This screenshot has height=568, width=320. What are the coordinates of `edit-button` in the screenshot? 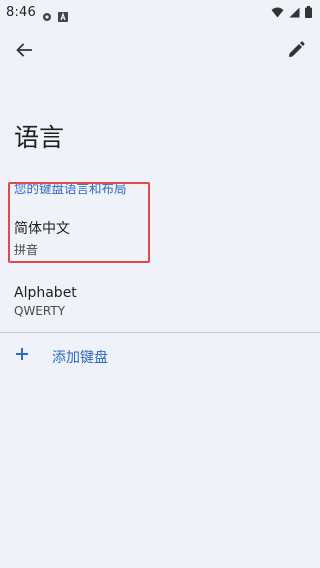 It's located at (296, 50).